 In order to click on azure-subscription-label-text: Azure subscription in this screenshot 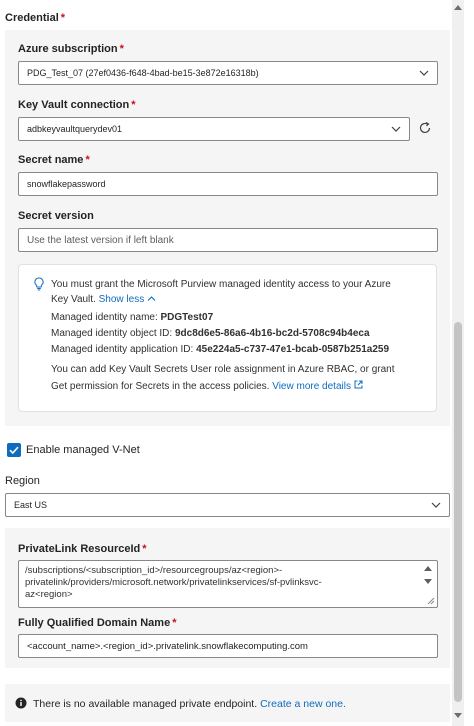, I will do `click(68, 49)`.